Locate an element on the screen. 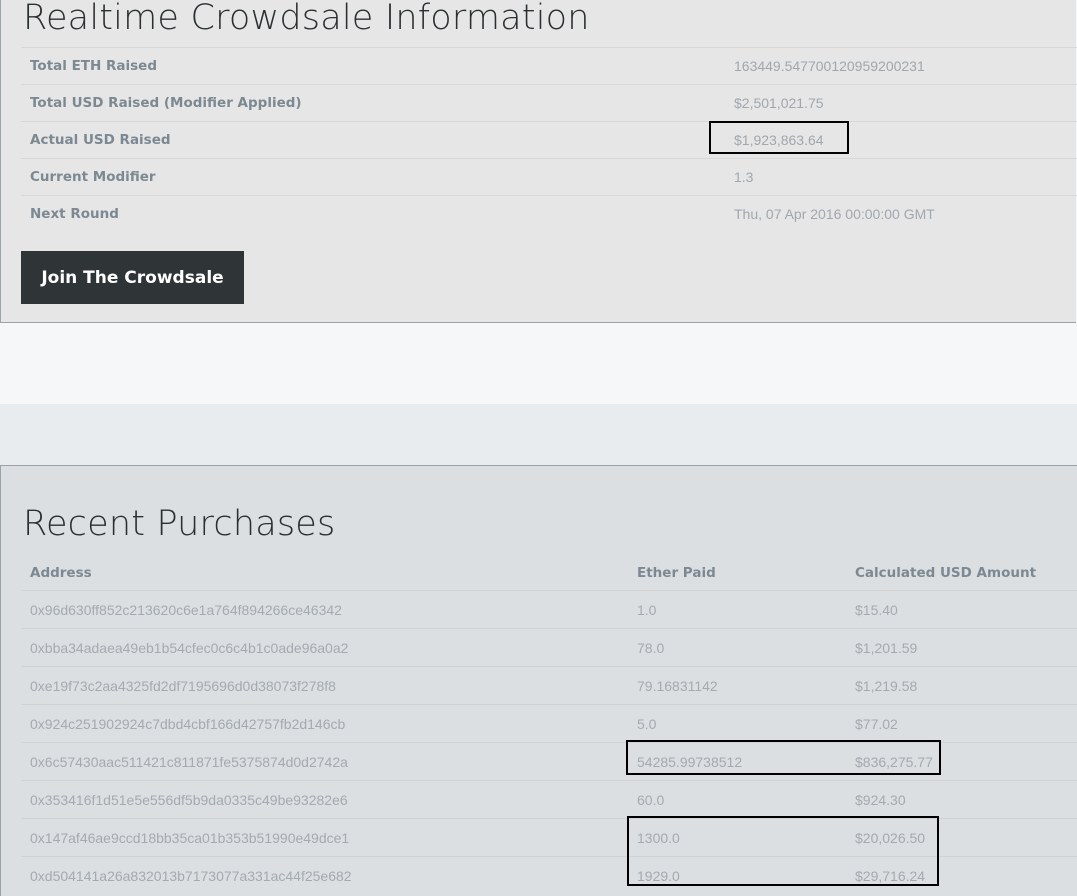 The height and width of the screenshot is (896, 1077). column-header-ether-paid: Ether Paid is located at coordinates (676, 573).